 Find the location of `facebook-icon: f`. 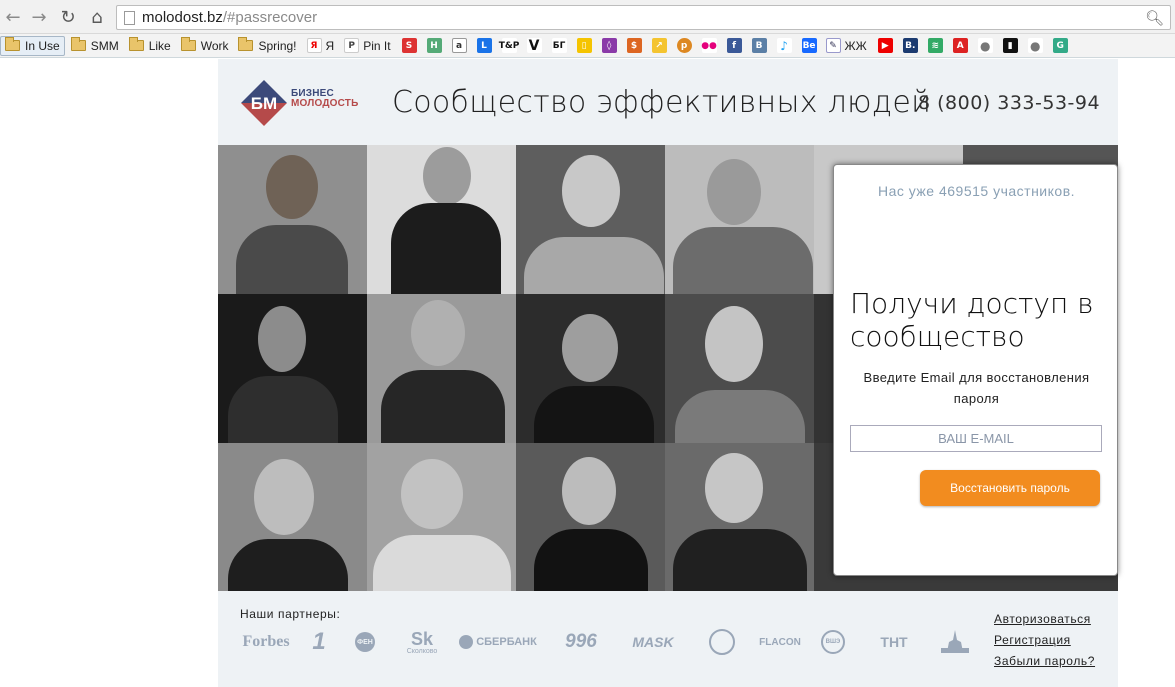

facebook-icon: f is located at coordinates (734, 45).